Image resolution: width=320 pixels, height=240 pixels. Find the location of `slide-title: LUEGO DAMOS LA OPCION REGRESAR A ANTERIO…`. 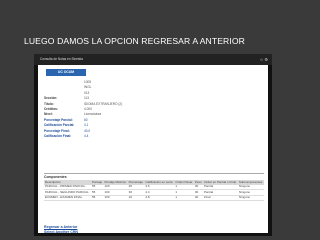

slide-title: LUEGO DAMOS LA OPCION REGRESAR A ANTERIO… is located at coordinates (134, 41).